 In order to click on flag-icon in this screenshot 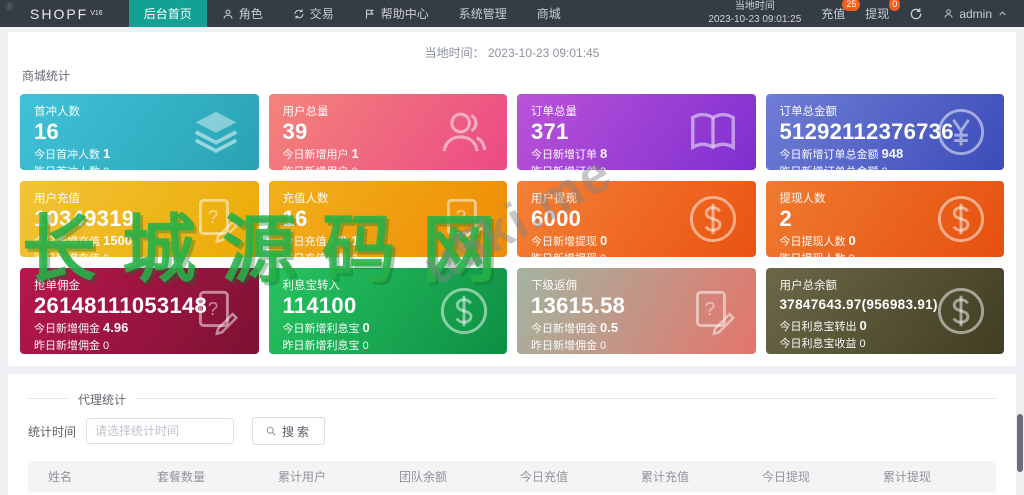, I will do `click(370, 14)`.